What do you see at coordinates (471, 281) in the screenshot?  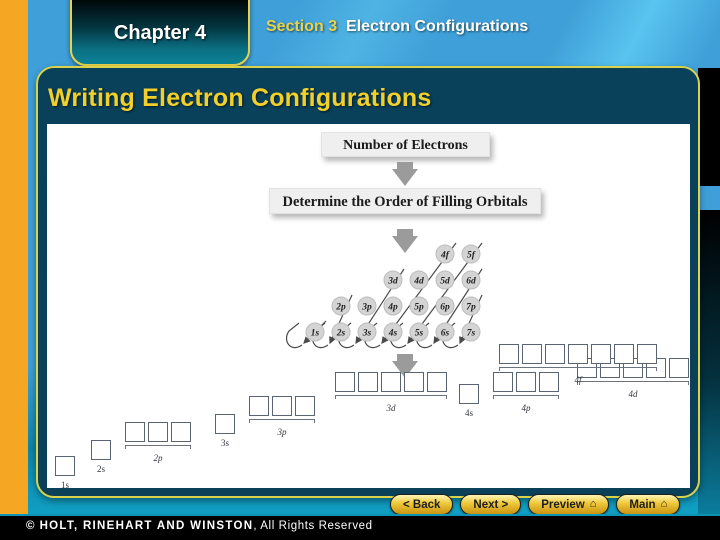 I see `orbital-node-6d: 6d` at bounding box center [471, 281].